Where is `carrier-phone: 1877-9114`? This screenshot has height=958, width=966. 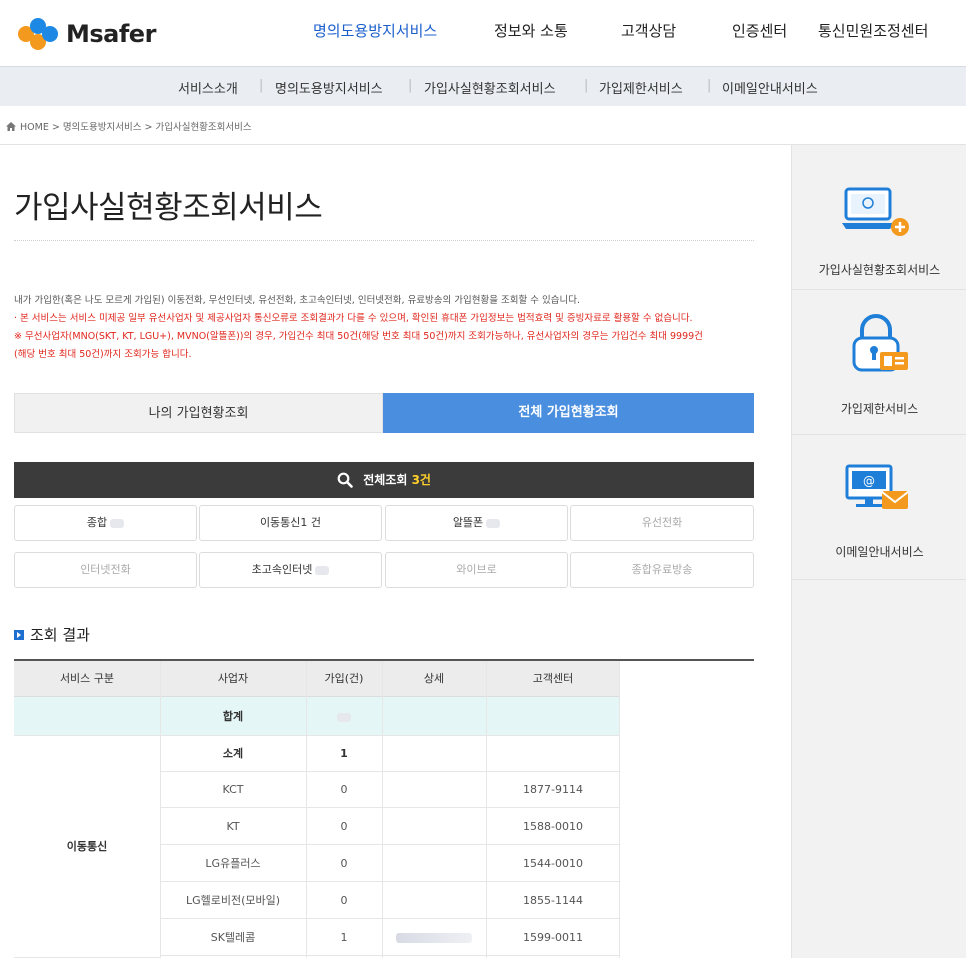
carrier-phone: 1877-9114 is located at coordinates (553, 790).